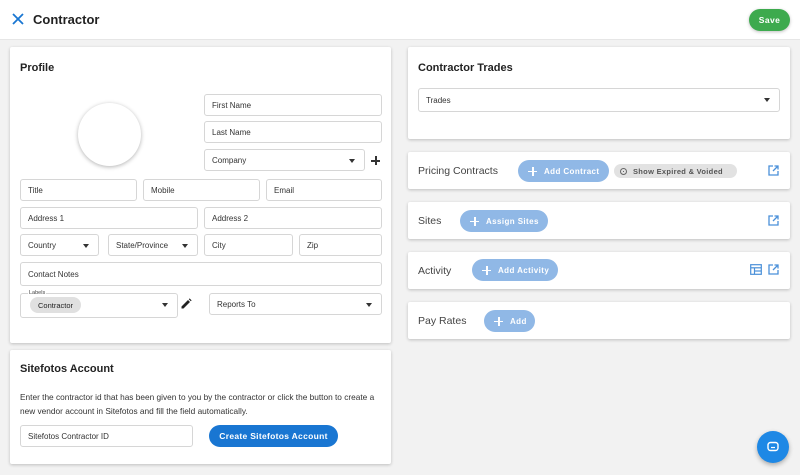 The image size is (800, 475). Describe the element at coordinates (59, 245) in the screenshot. I see `country-select: Country` at that location.